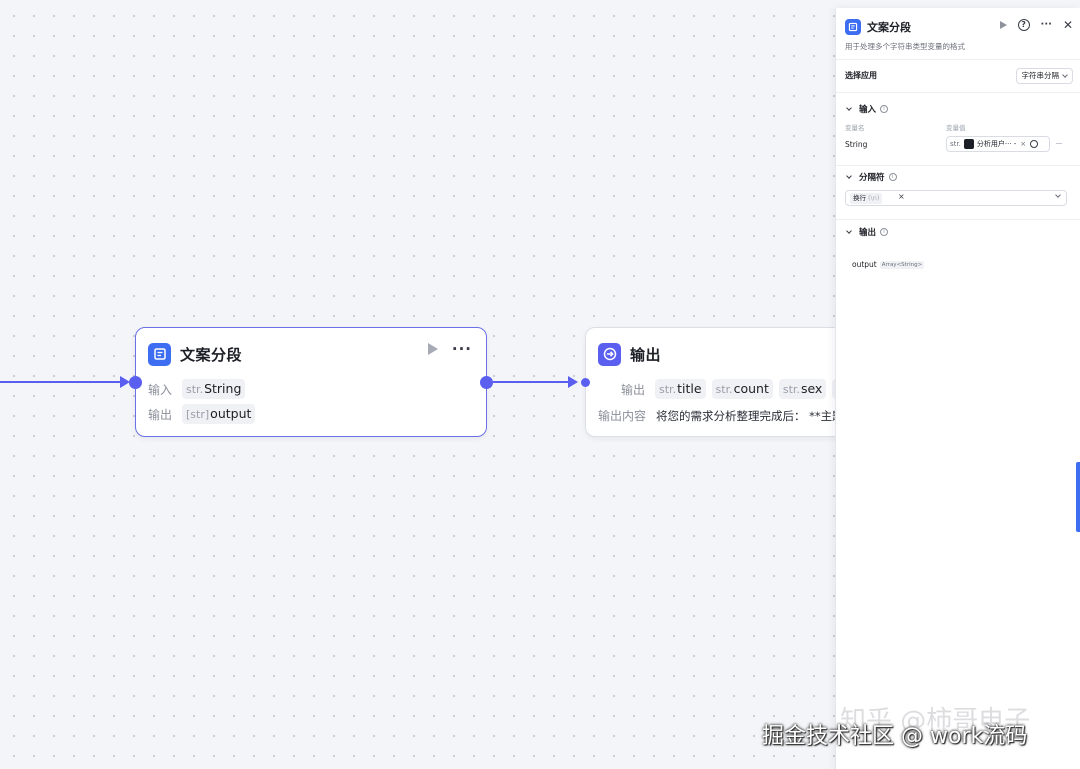 The image size is (1080, 769). I want to click on node-actions: ···, so click(449, 349).